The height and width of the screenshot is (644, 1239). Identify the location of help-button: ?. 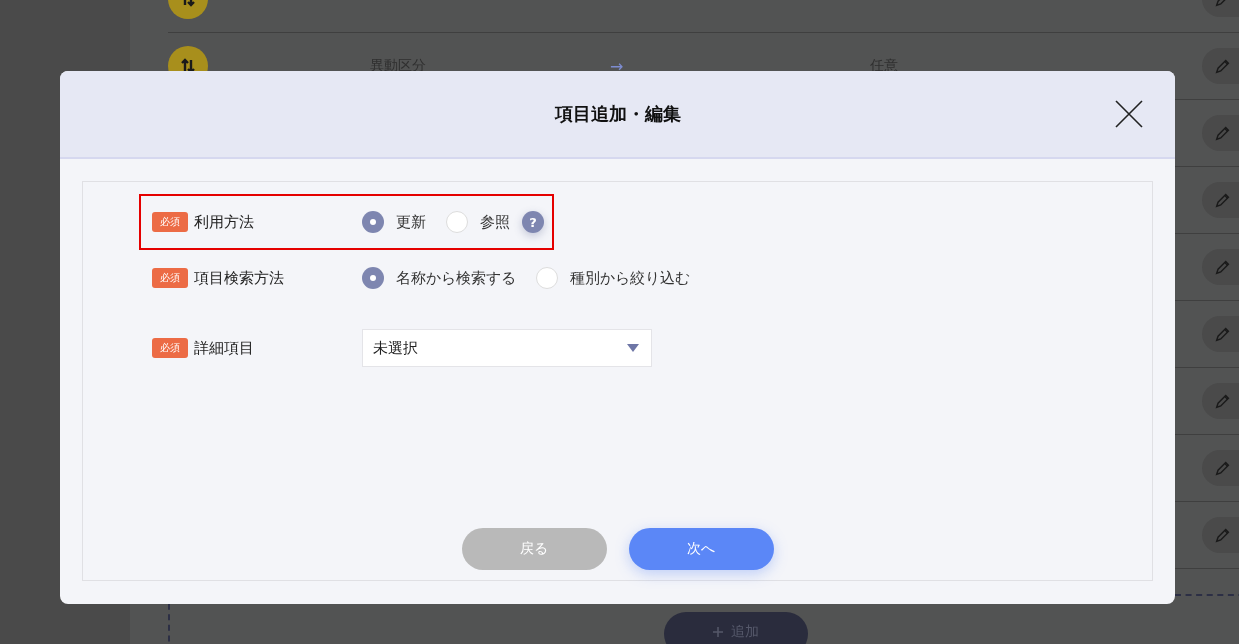
(533, 222).